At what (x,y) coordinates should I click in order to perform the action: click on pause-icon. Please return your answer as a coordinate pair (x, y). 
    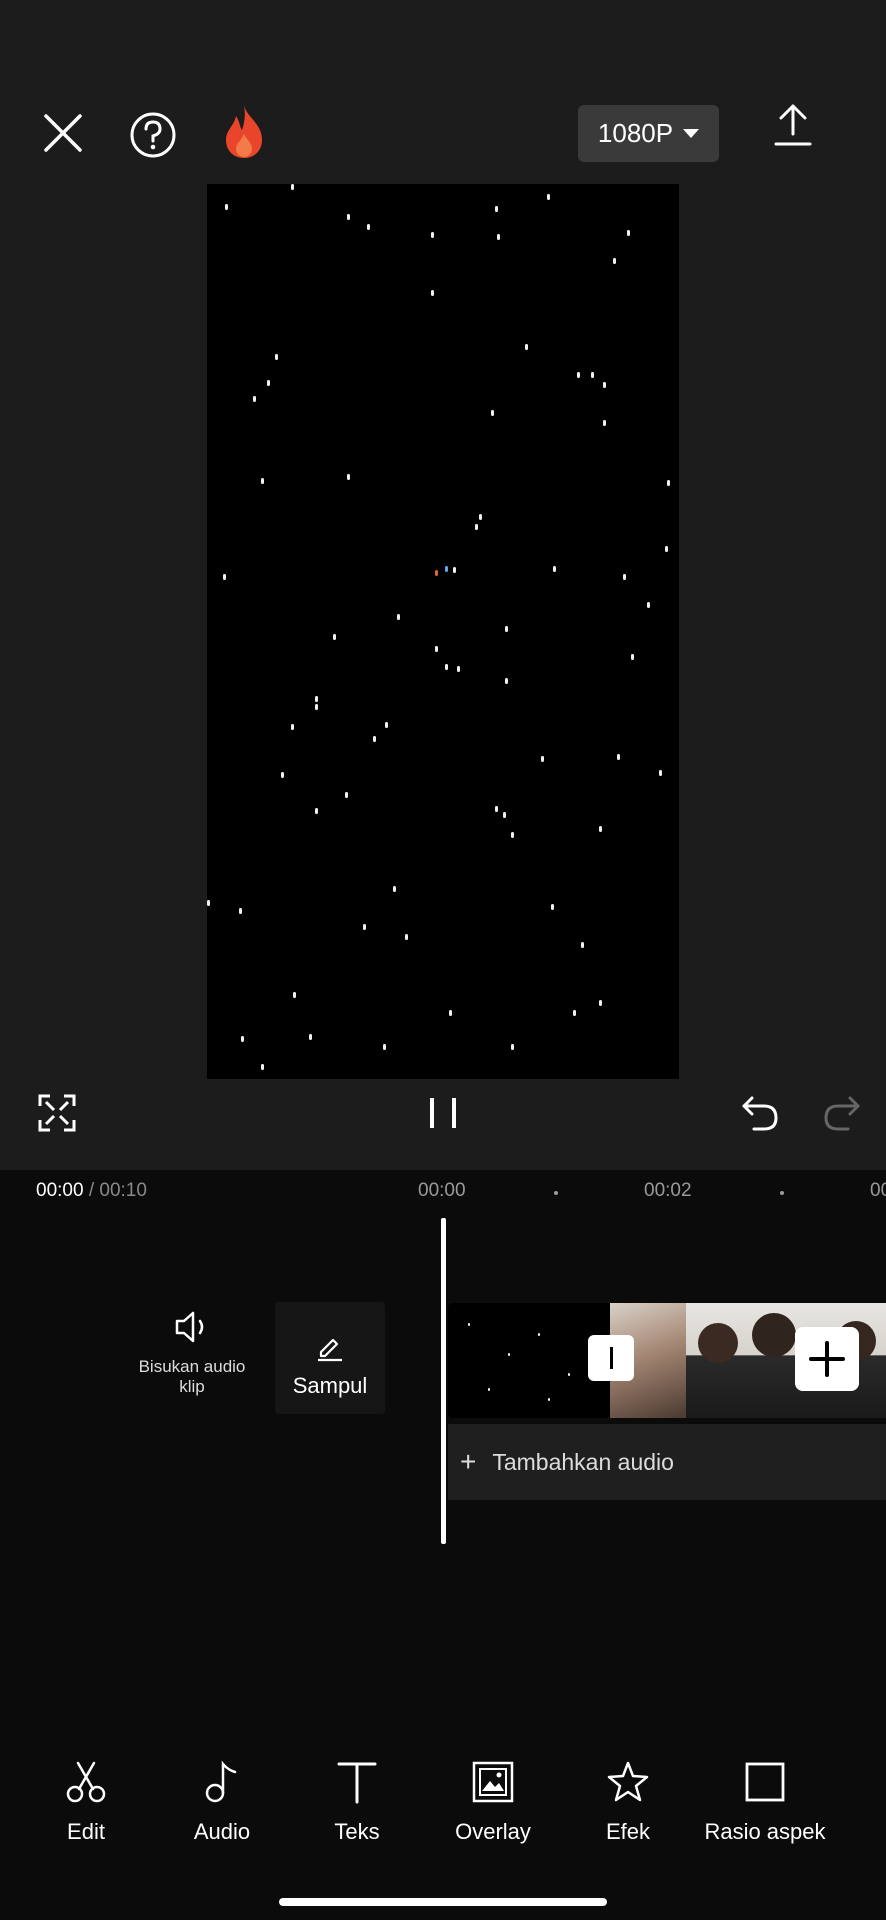
    Looking at the image, I should click on (443, 1113).